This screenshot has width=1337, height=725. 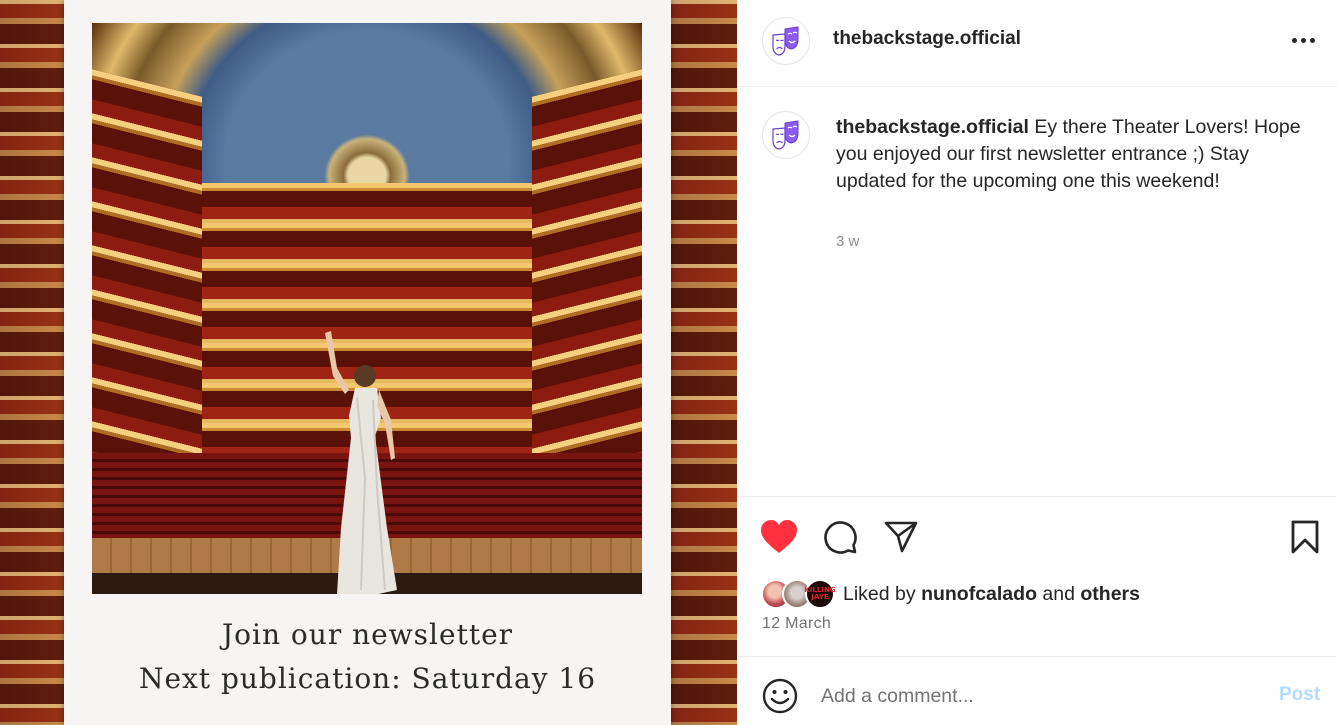 What do you see at coordinates (367, 678) in the screenshot?
I see `publication-caption: Next publication: Saturday 16` at bounding box center [367, 678].